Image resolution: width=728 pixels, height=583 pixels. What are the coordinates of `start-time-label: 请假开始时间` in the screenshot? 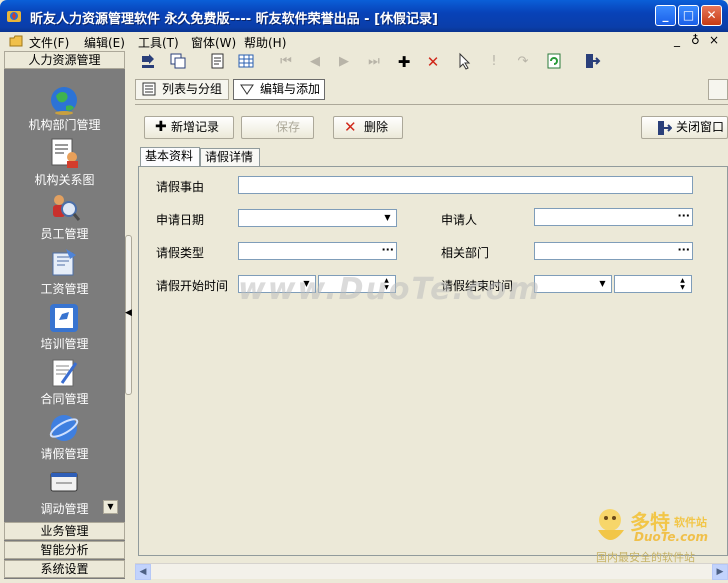 It's located at (192, 286).